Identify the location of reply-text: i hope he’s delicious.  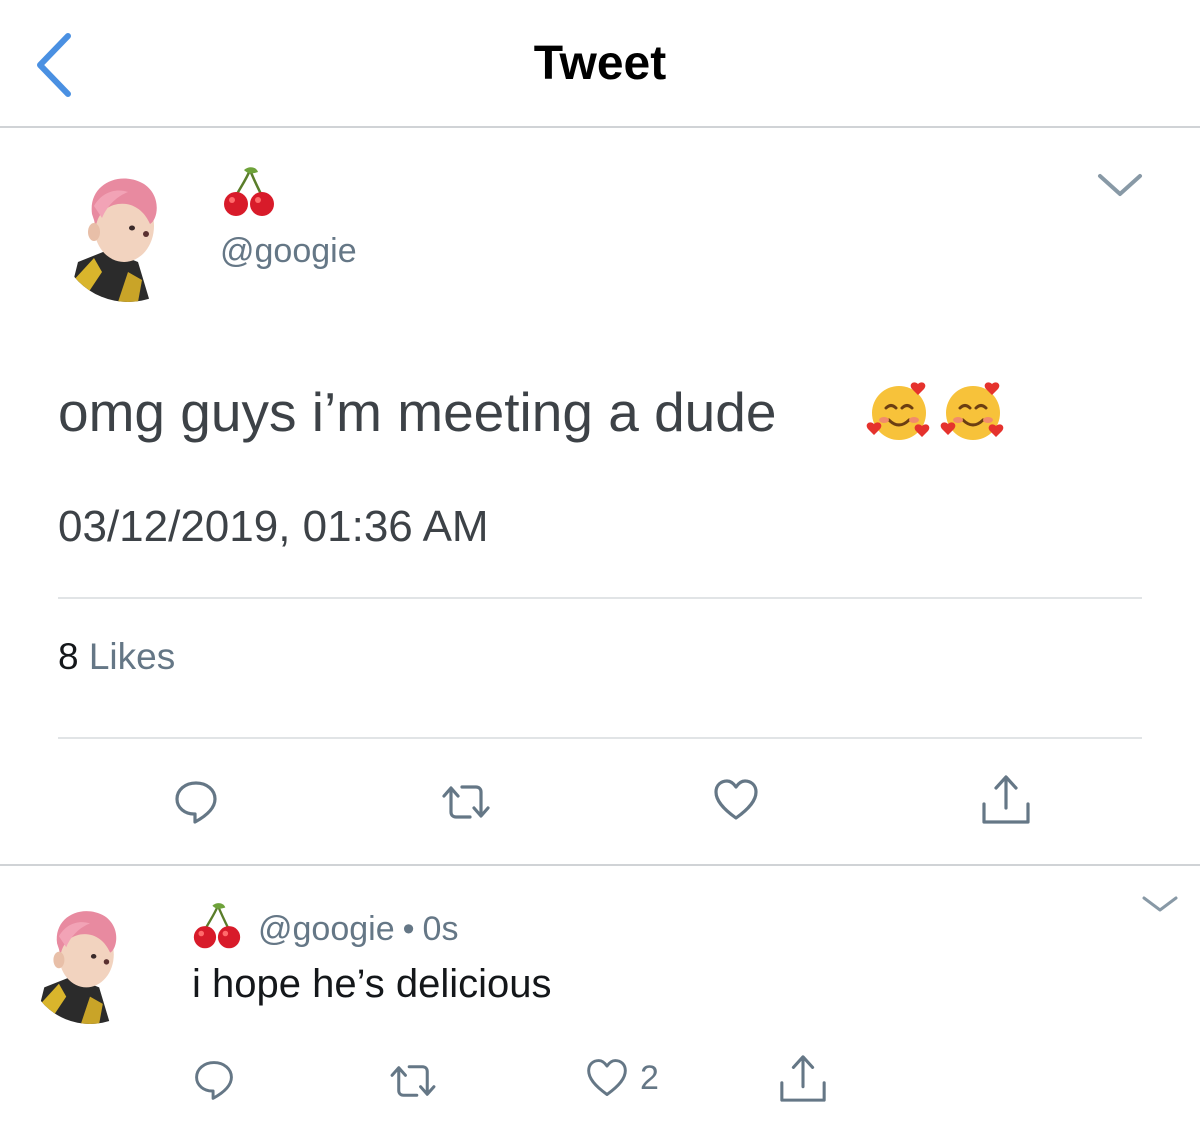
(372, 984).